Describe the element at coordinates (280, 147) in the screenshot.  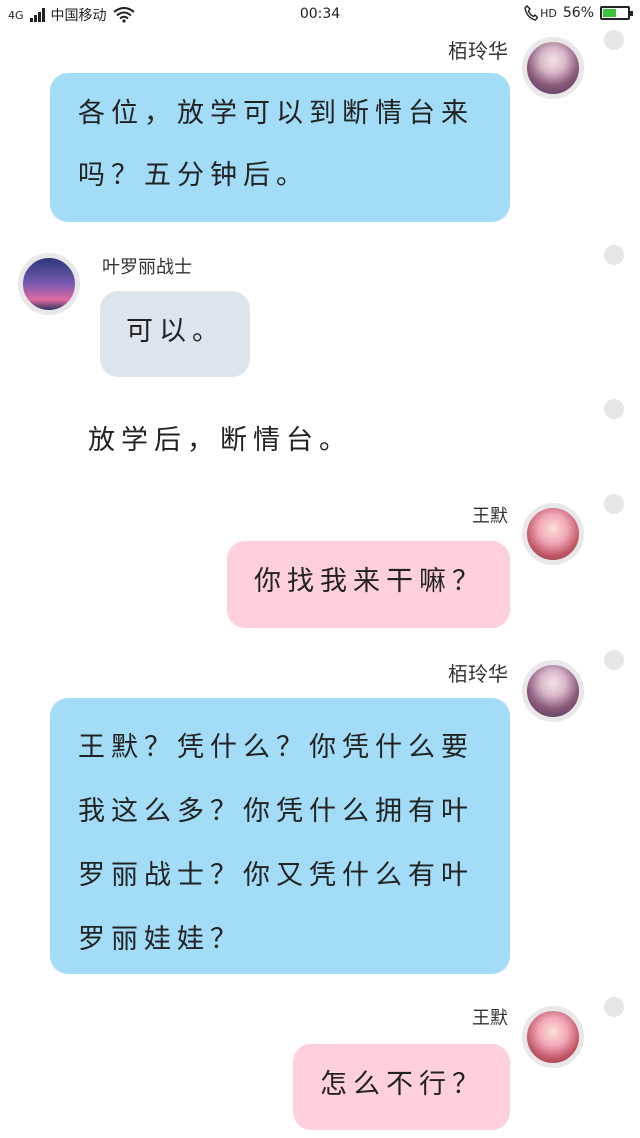
I see `message-bubble: 各位，放学可以到断情台来 吗？五分钟后。` at that location.